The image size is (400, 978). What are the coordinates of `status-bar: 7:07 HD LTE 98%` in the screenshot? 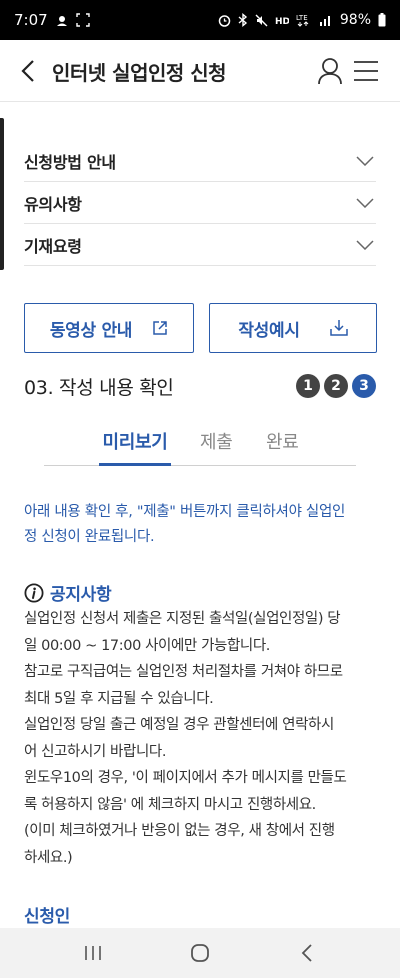 It's located at (200, 20).